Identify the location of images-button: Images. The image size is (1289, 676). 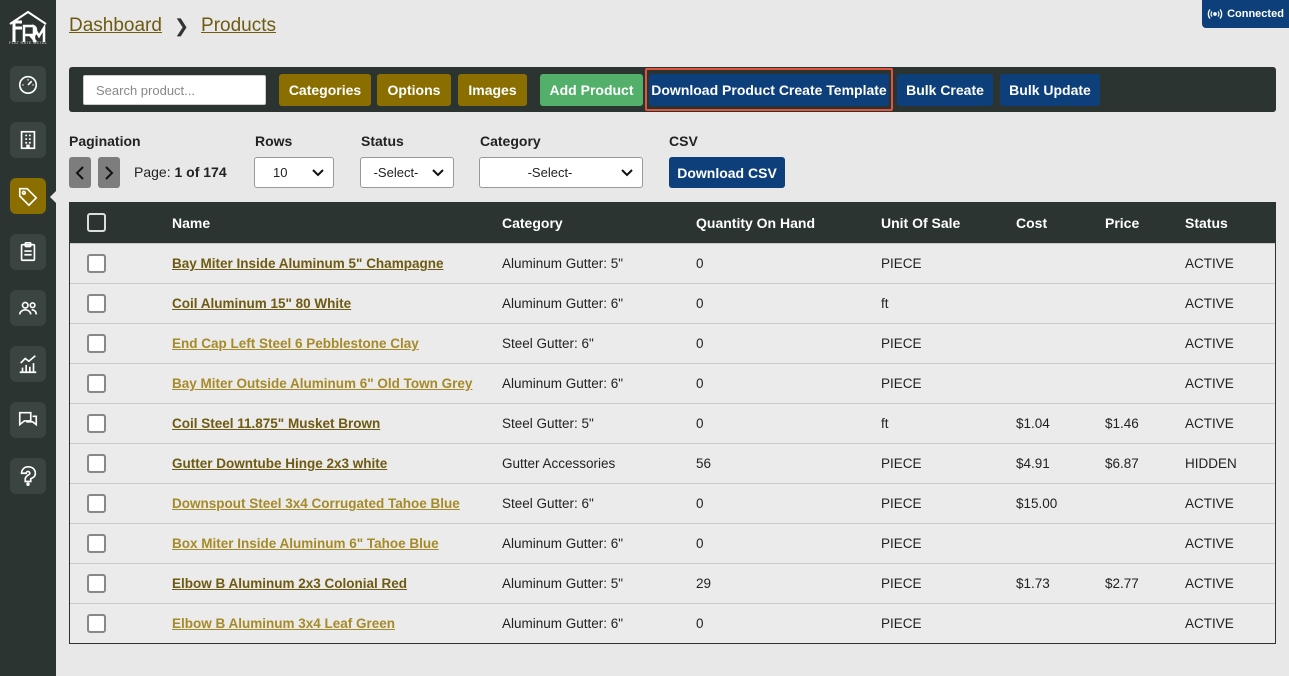
(492, 90).